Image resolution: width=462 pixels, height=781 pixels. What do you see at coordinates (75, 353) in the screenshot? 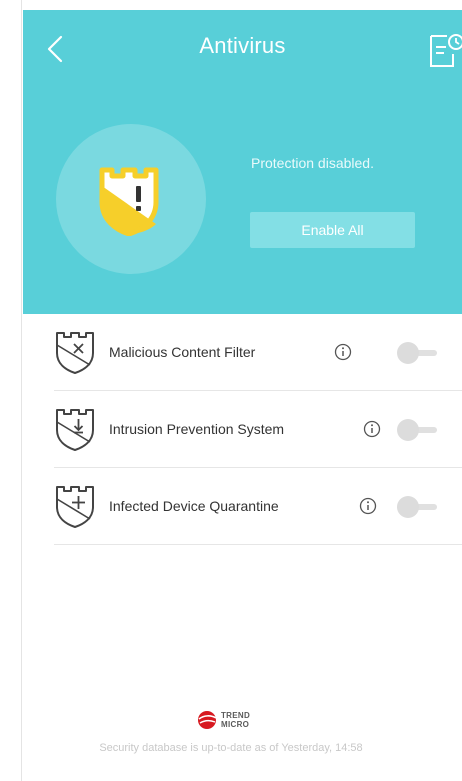
I see `shield-x-icon` at bounding box center [75, 353].